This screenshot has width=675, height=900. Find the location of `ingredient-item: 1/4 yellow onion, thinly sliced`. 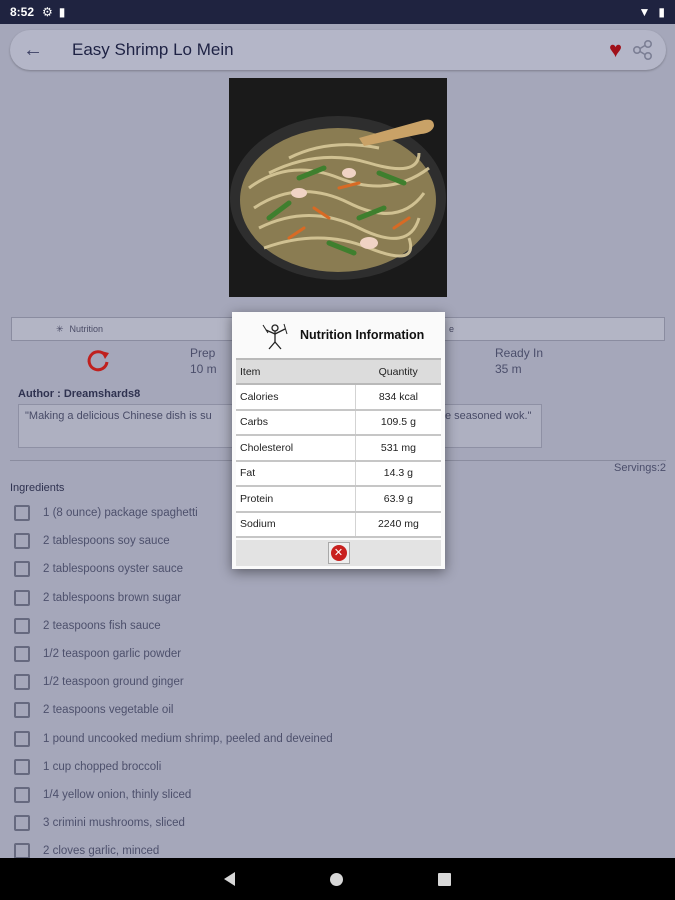

ingredient-item: 1/4 yellow onion, thinly sliced is located at coordinates (173, 795).